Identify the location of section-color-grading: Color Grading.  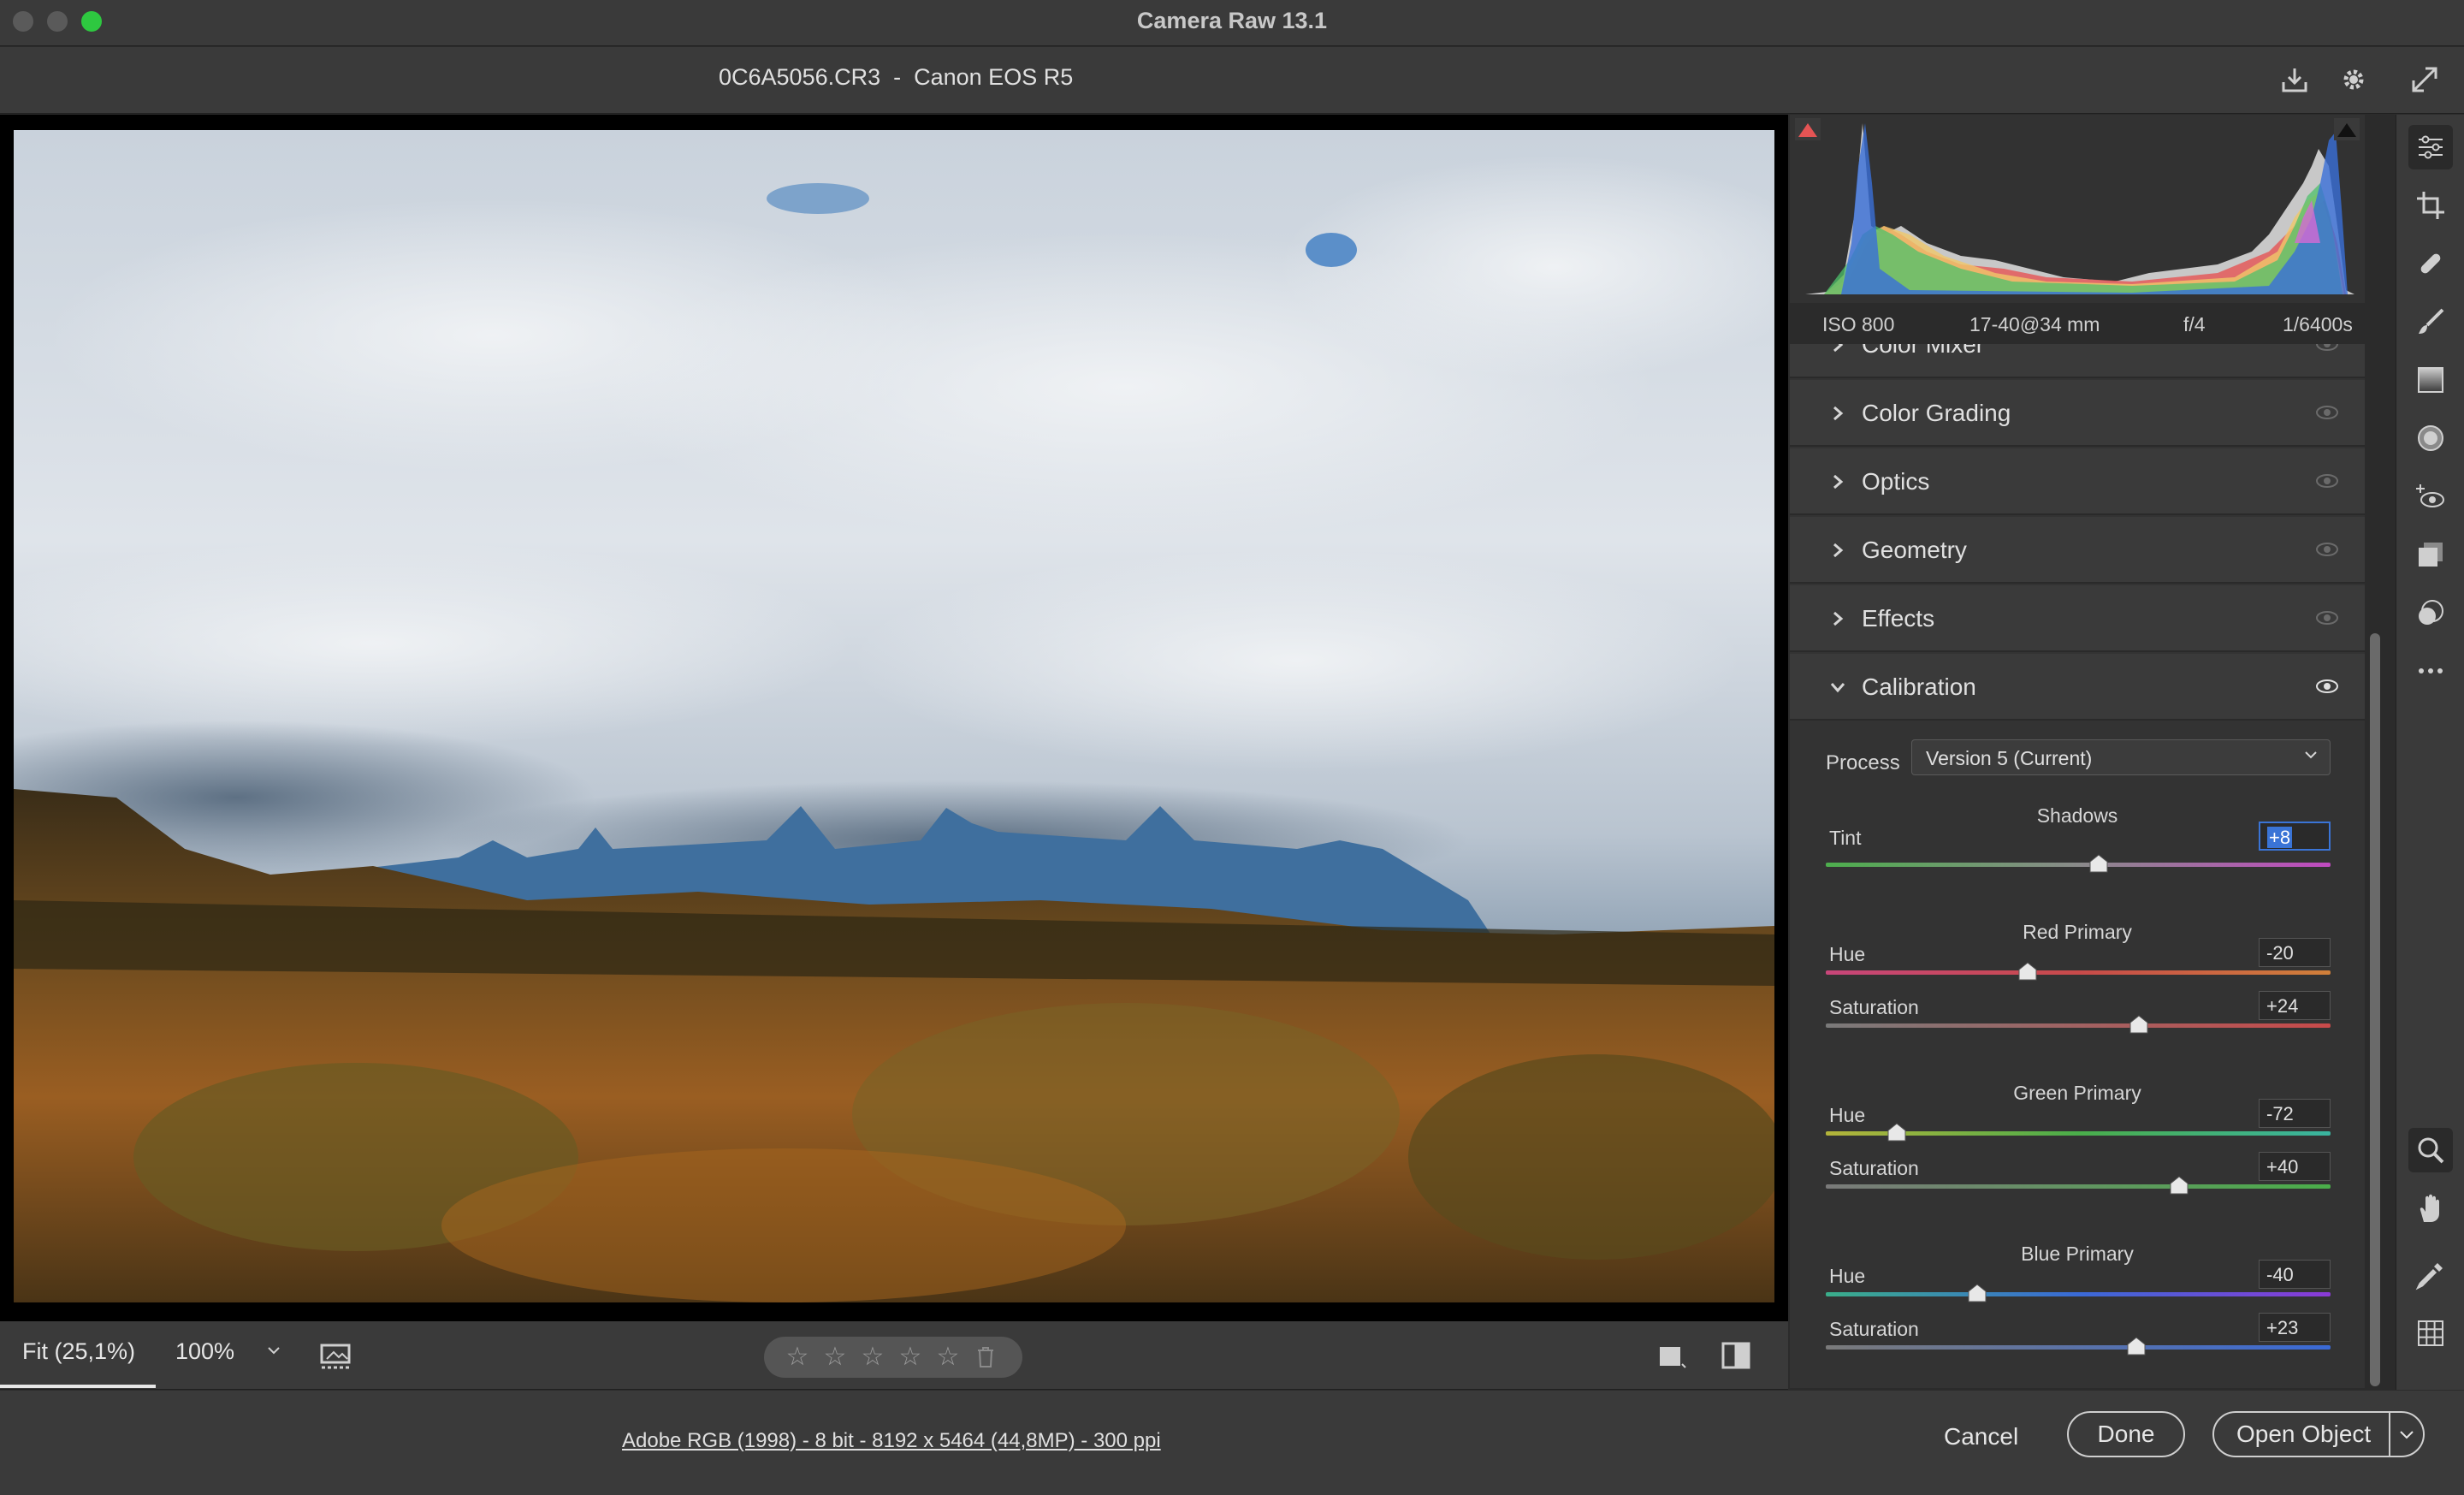
(2077, 413).